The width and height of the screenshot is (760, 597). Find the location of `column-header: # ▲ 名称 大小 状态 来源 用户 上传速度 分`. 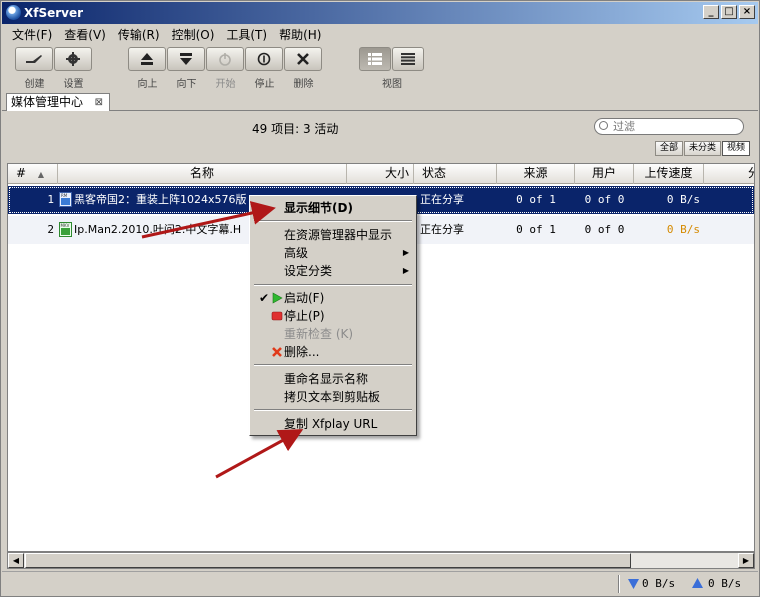

column-header: # ▲ 名称 大小 状态 来源 用户 上传速度 分 is located at coordinates (381, 174).